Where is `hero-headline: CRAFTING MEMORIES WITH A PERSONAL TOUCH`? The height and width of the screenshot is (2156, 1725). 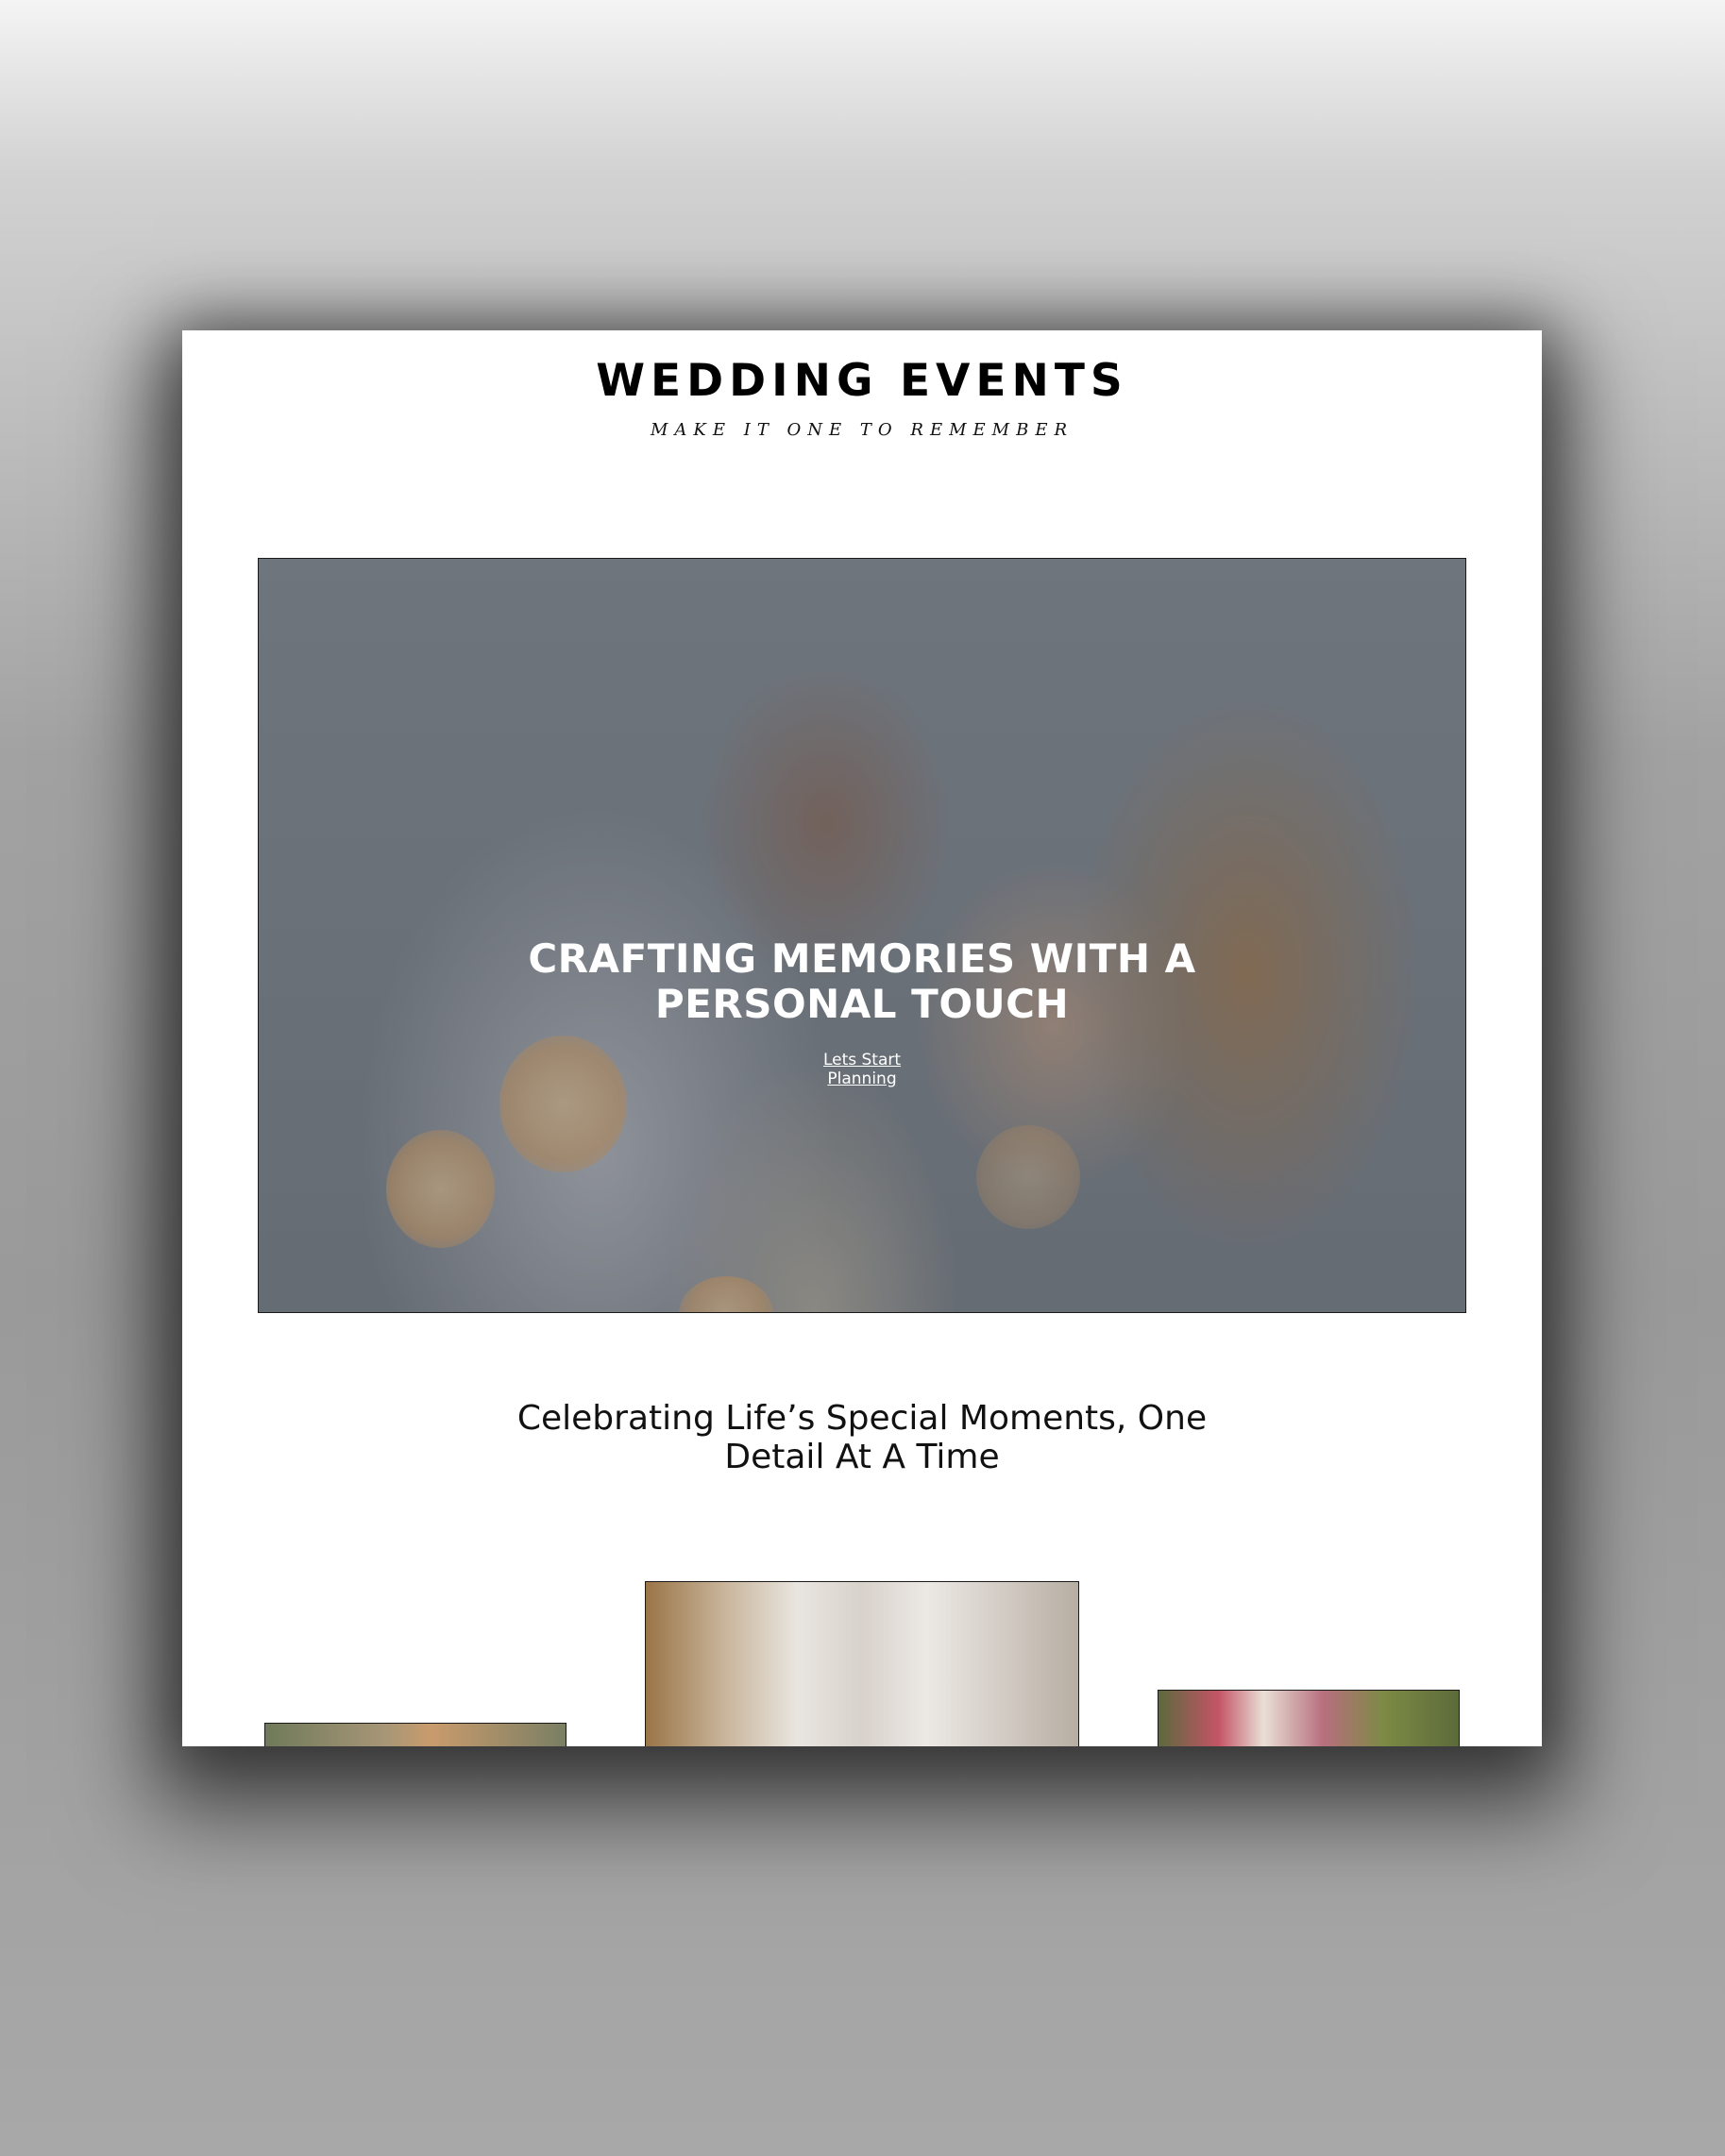 hero-headline: CRAFTING MEMORIES WITH A PERSONAL TOUCH is located at coordinates (862, 981).